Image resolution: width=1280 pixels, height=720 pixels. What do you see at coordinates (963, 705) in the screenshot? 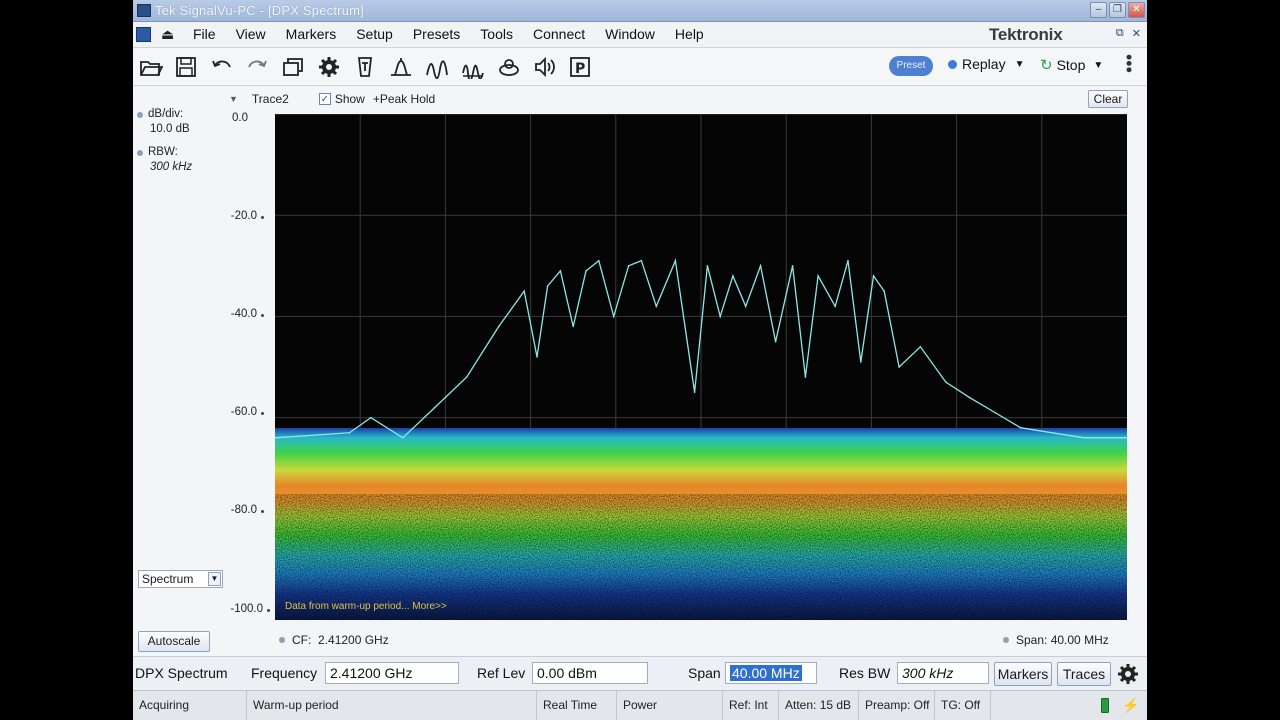
I see `status-tg: TG: Off` at bounding box center [963, 705].